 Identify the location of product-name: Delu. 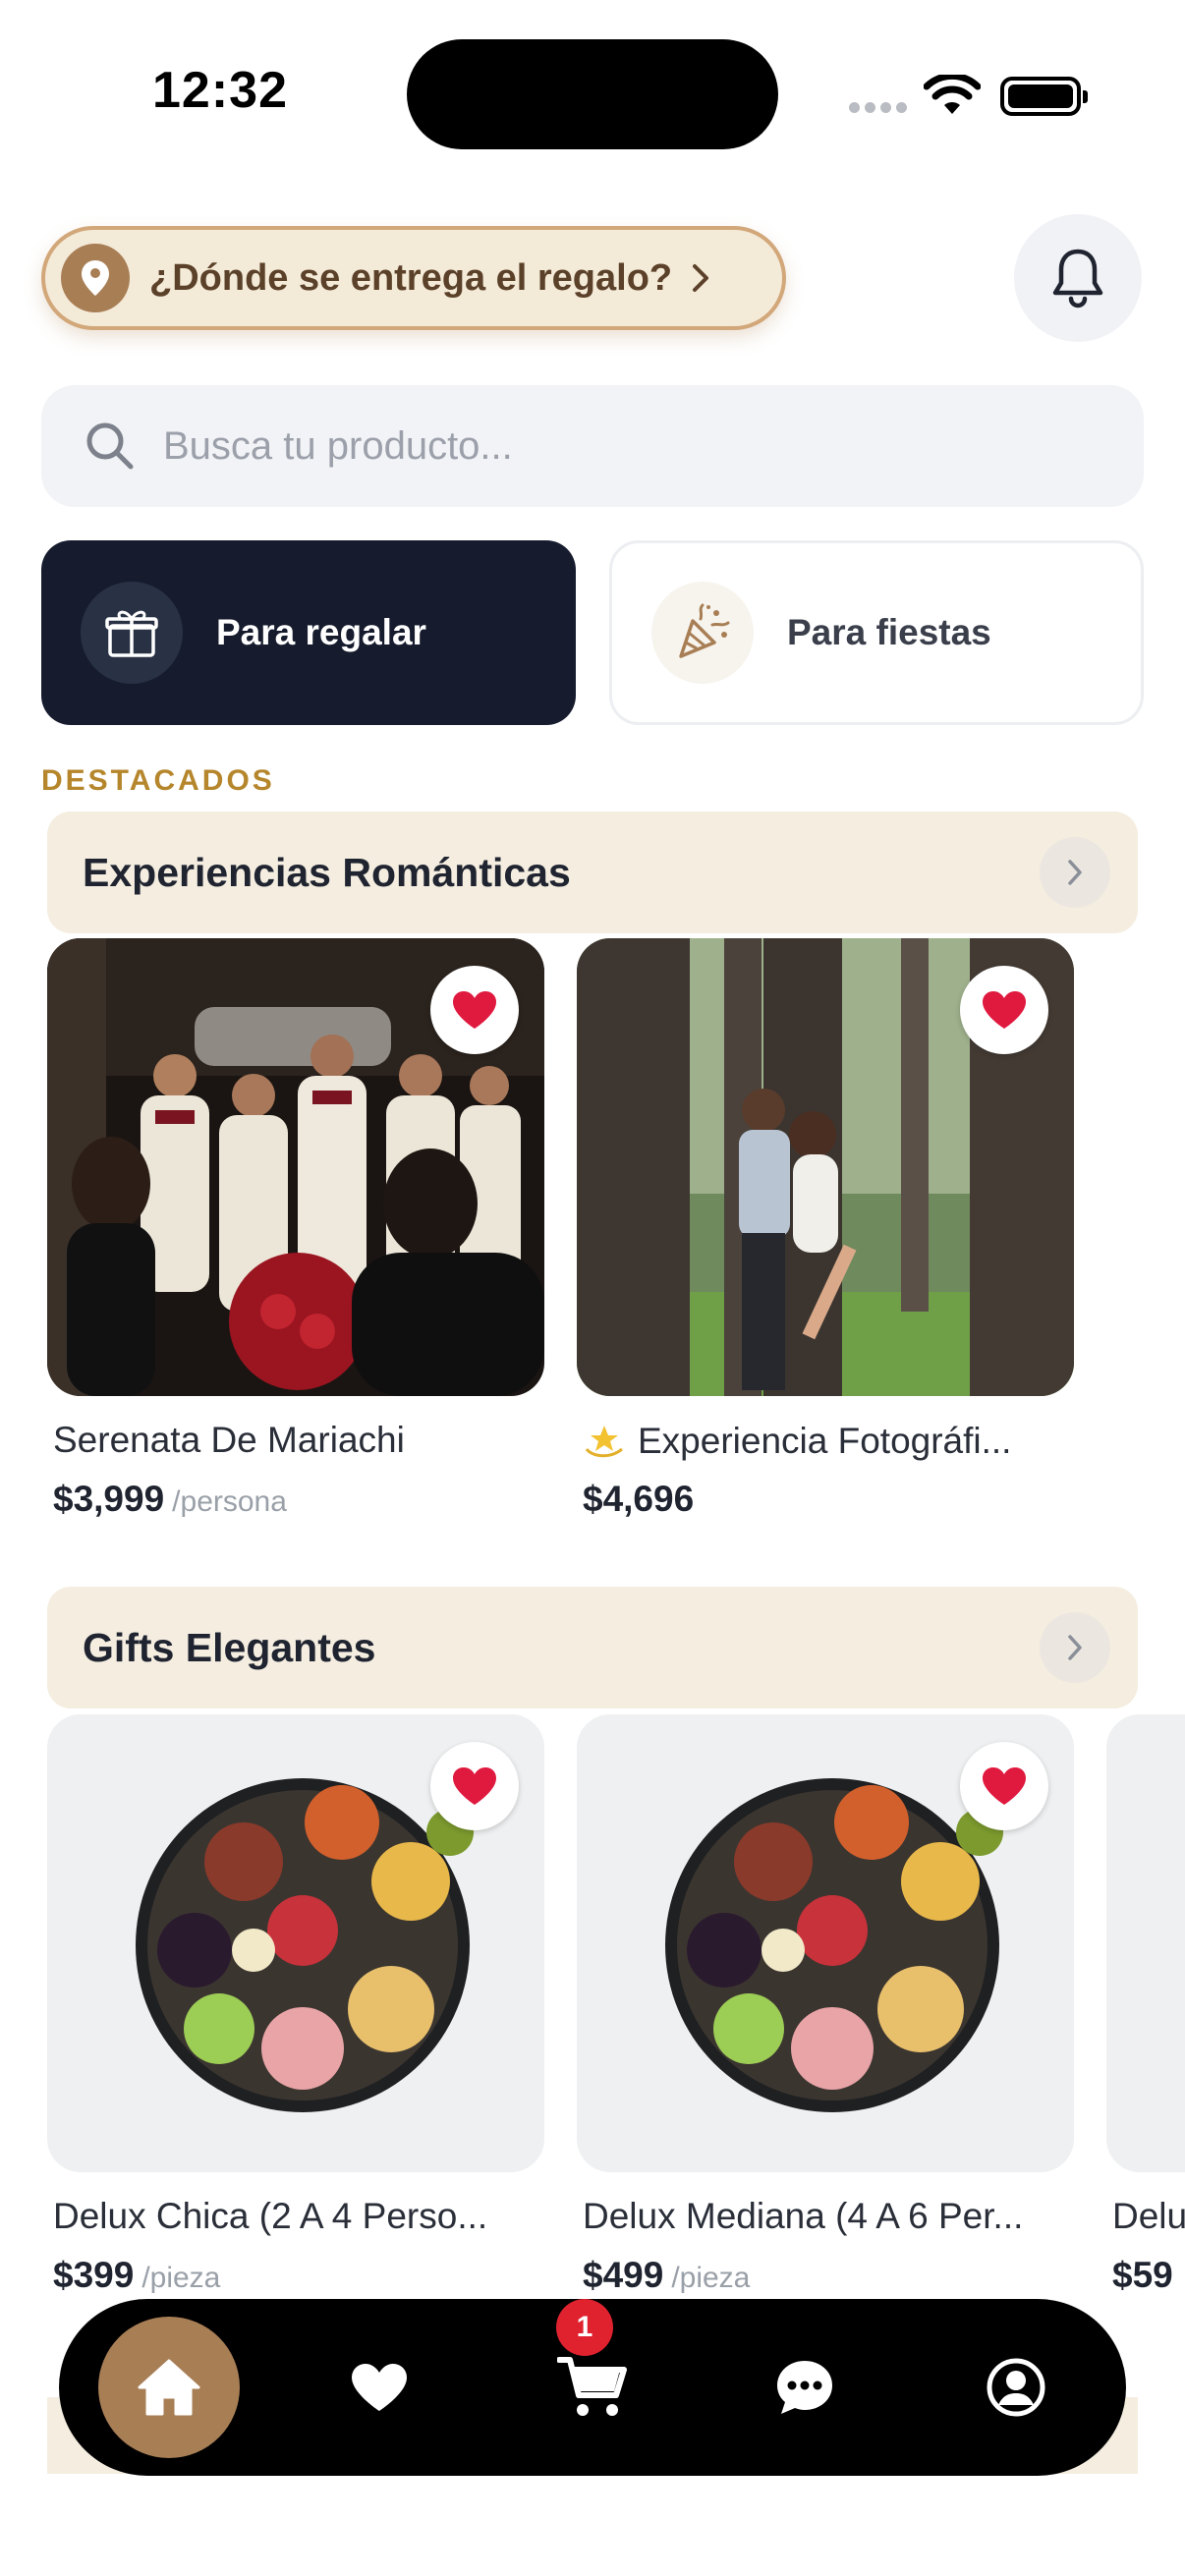
(1149, 2216).